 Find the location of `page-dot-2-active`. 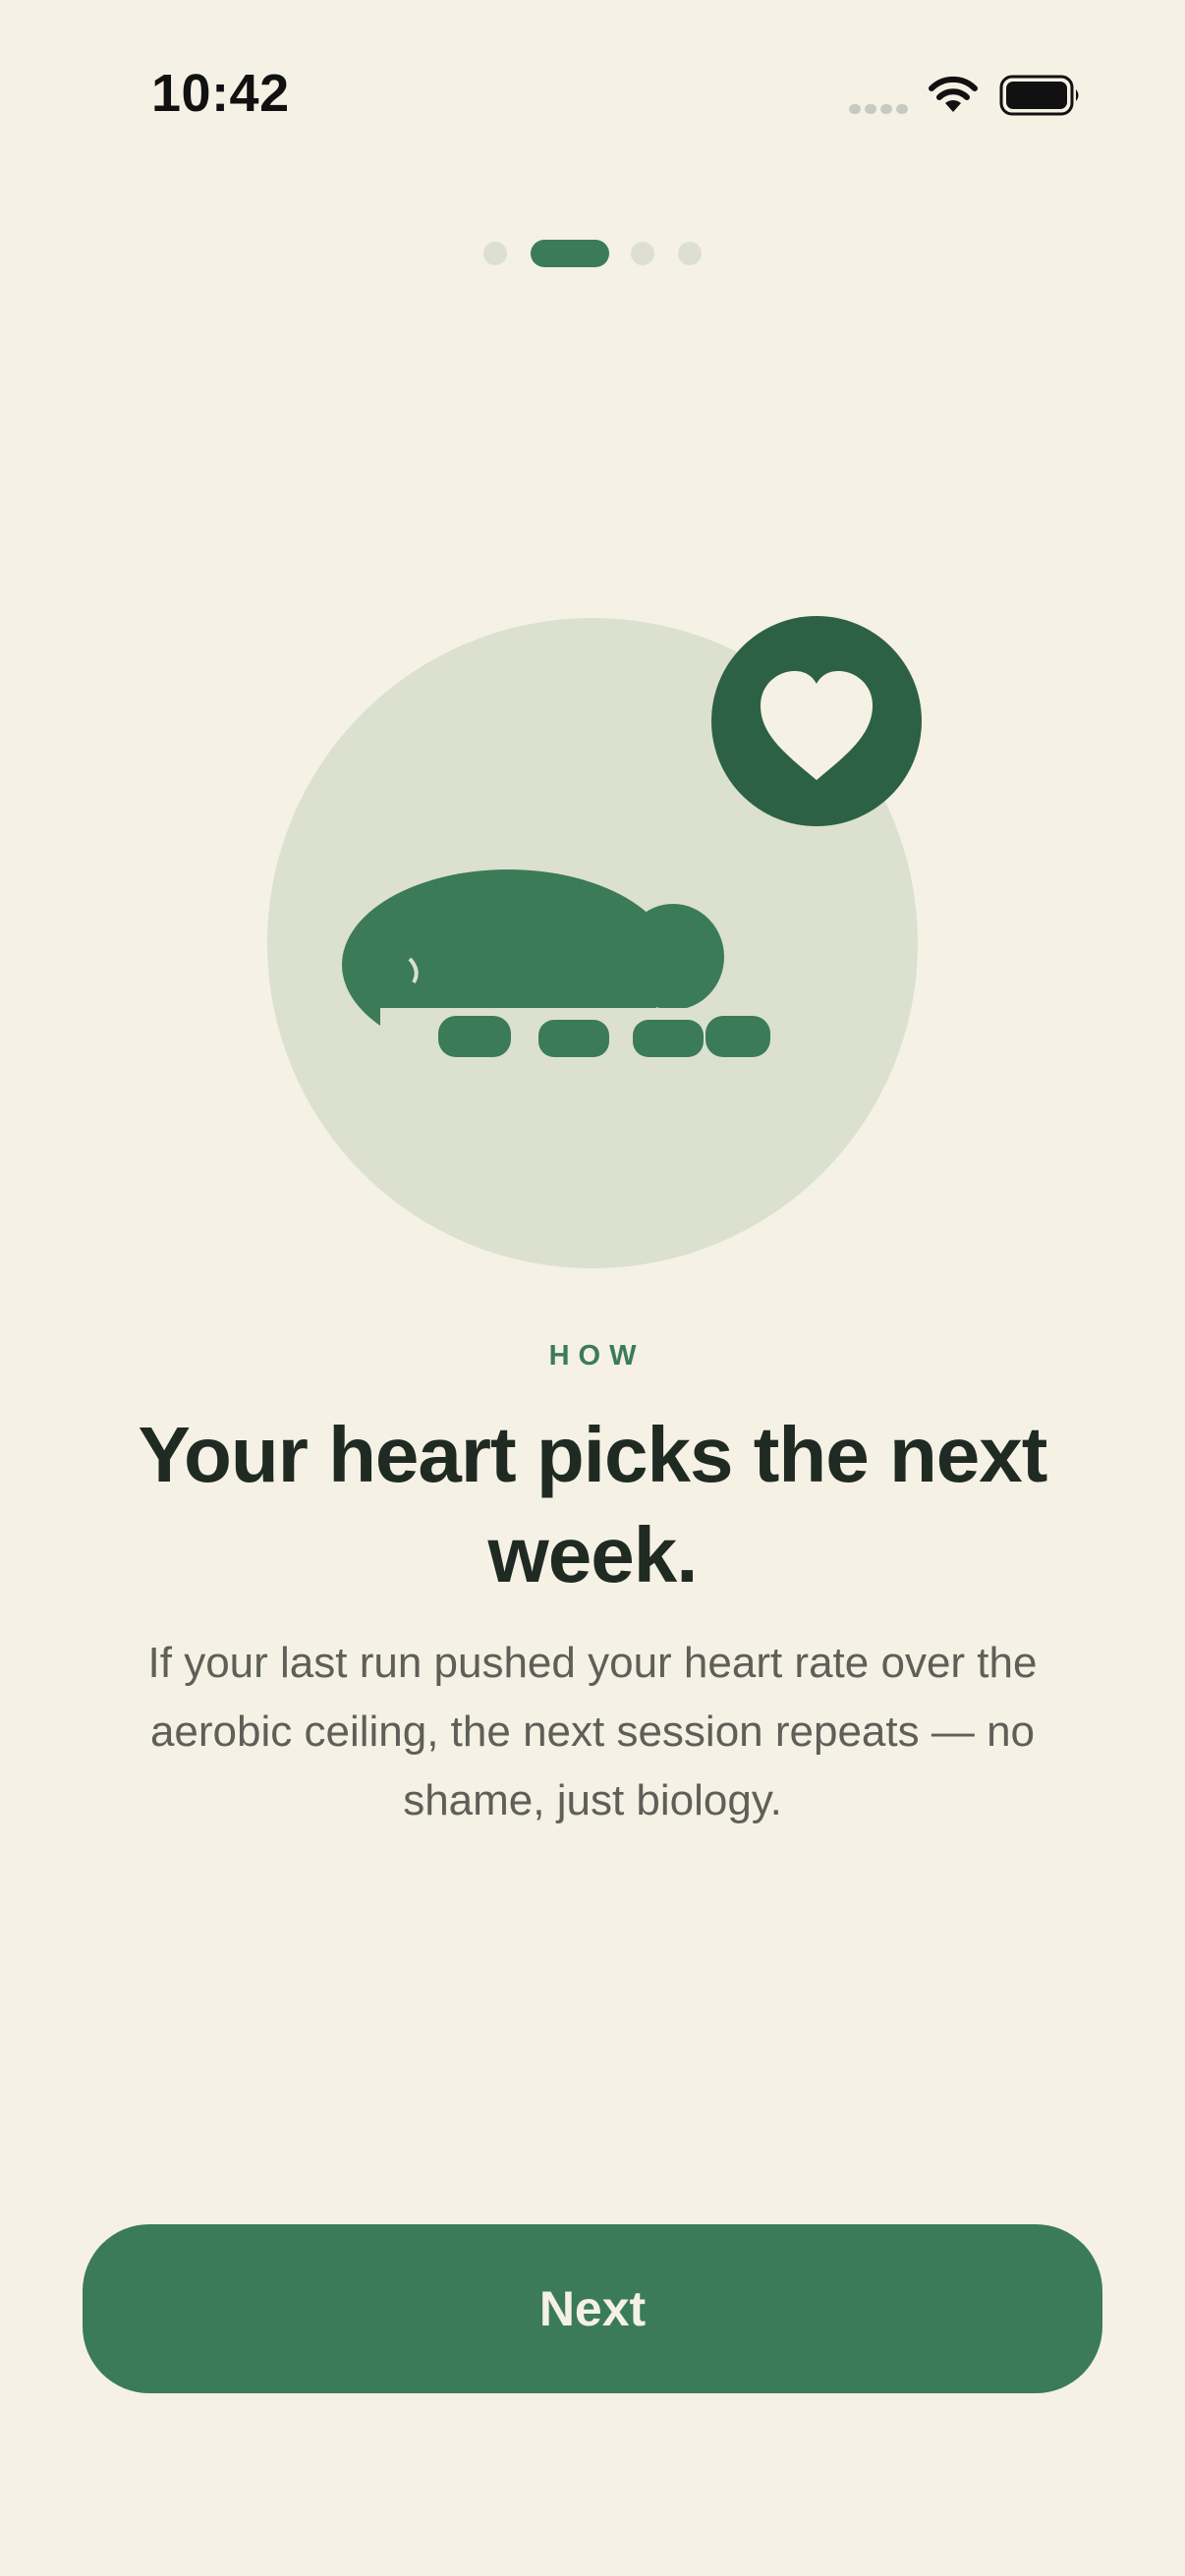

page-dot-2-active is located at coordinates (570, 253).